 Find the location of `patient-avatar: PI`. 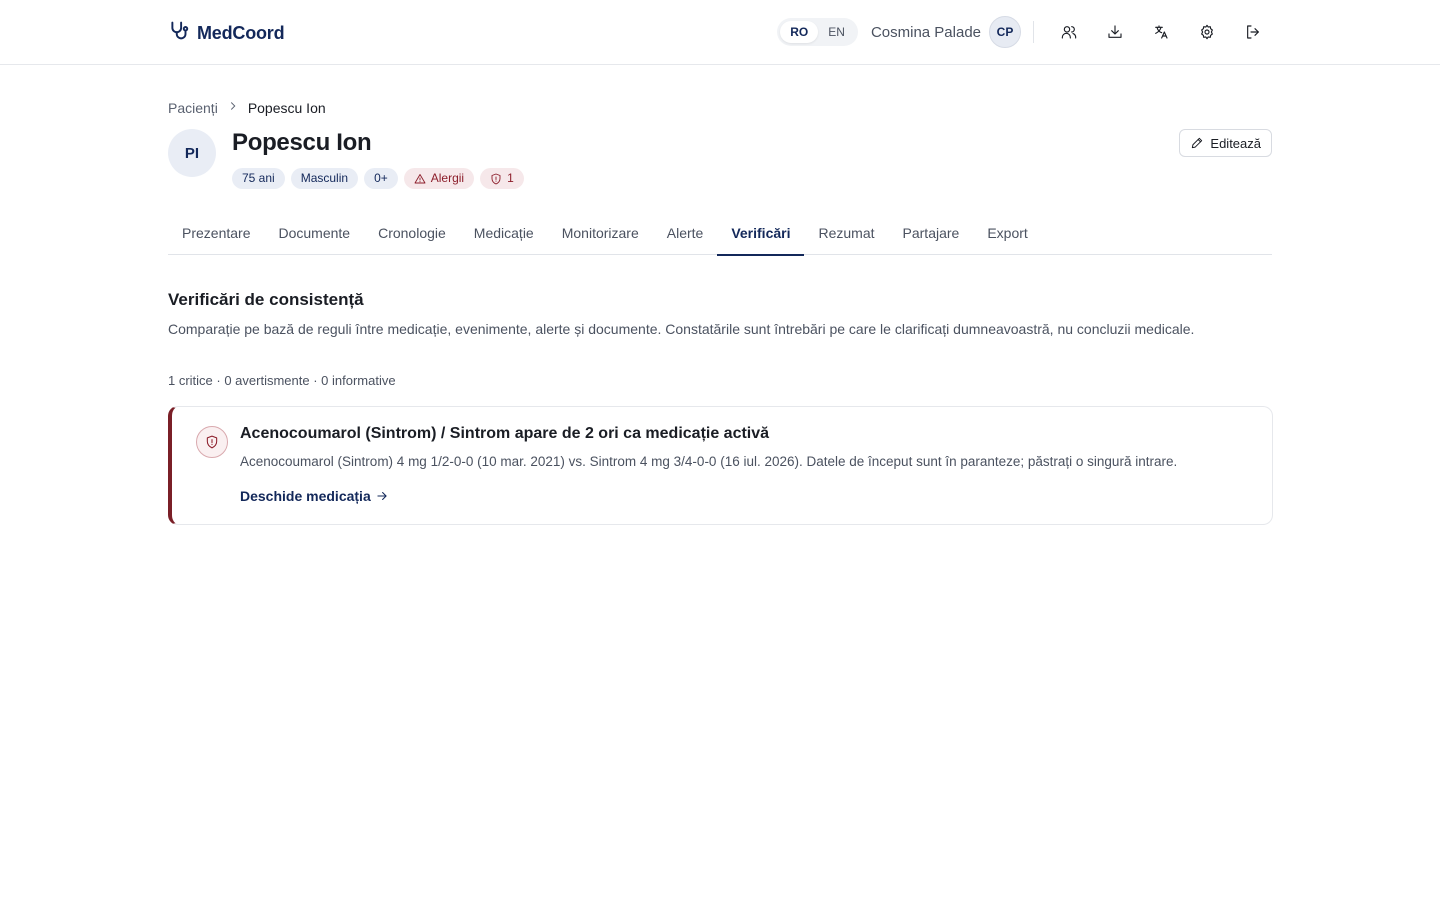

patient-avatar: PI is located at coordinates (192, 153).